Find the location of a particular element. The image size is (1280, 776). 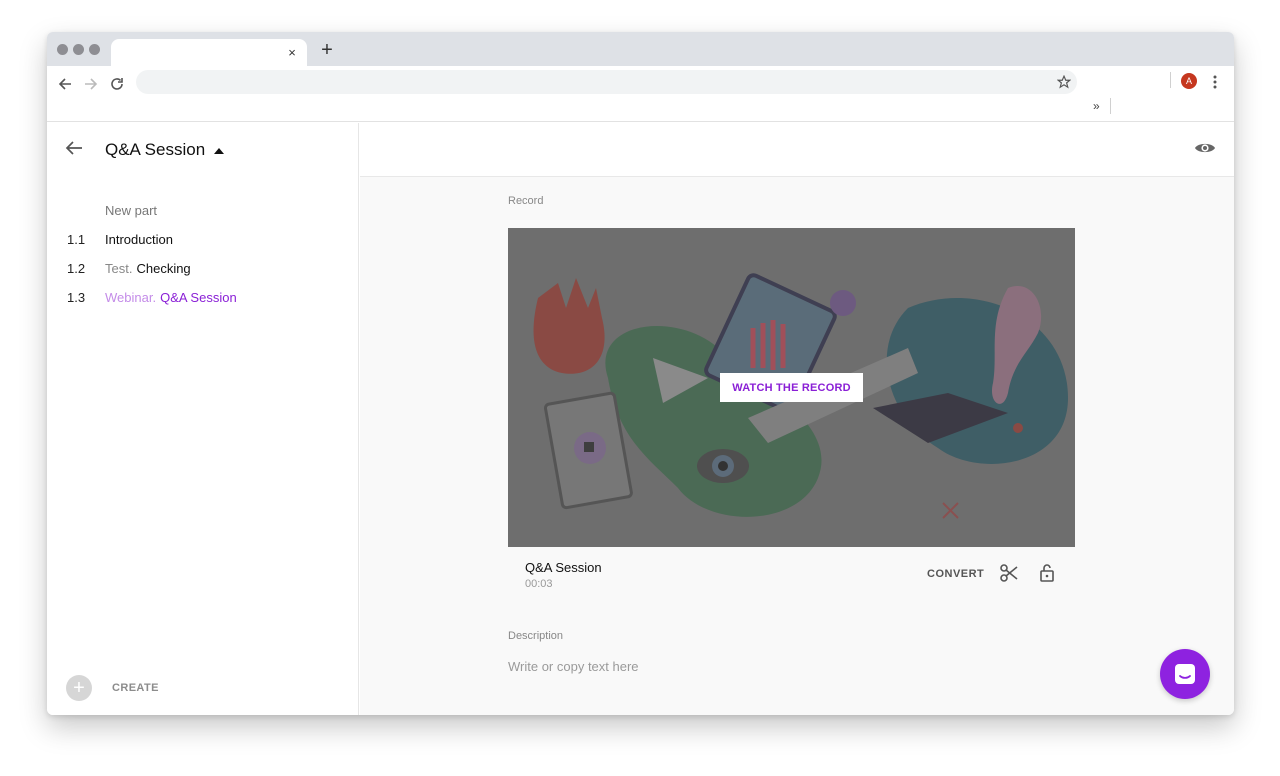

bookmarks-overflow-icon: » is located at coordinates (1096, 106).